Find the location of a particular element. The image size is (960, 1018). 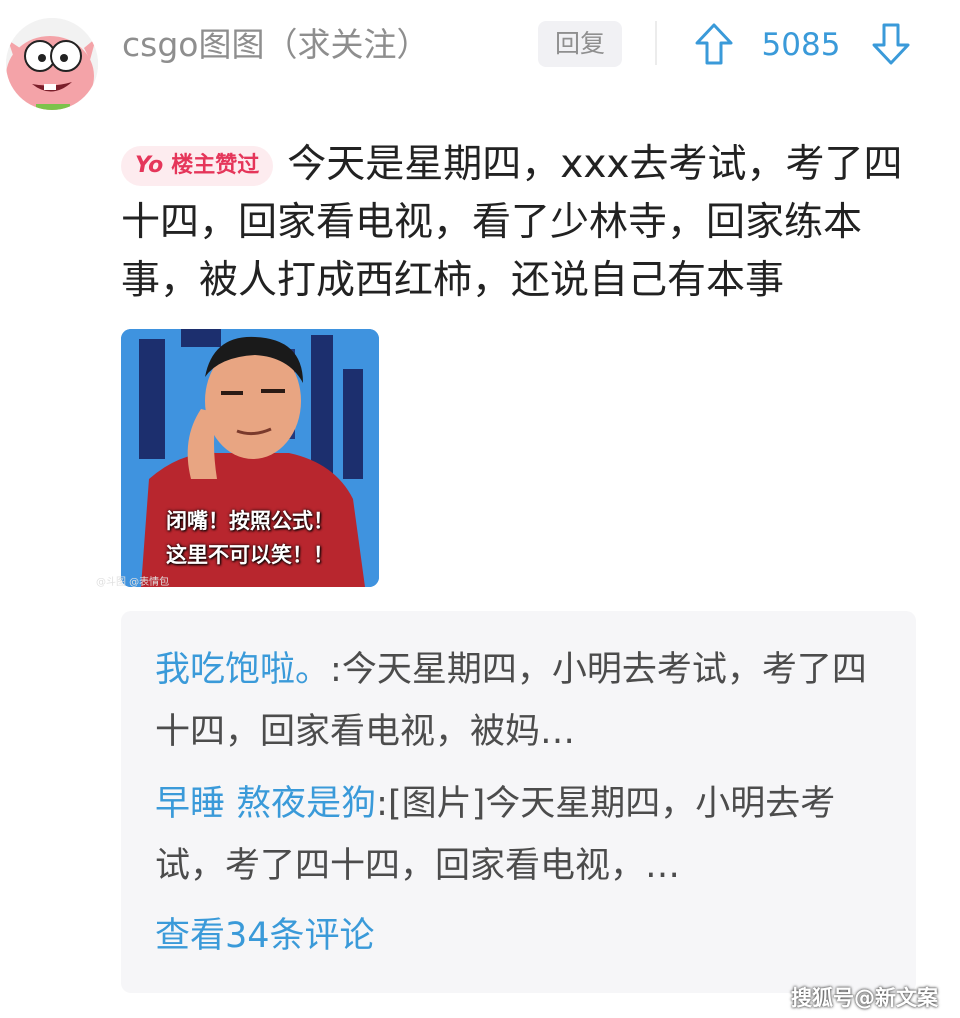

comment-username: csgo图图（求关注） is located at coordinates (275, 45).